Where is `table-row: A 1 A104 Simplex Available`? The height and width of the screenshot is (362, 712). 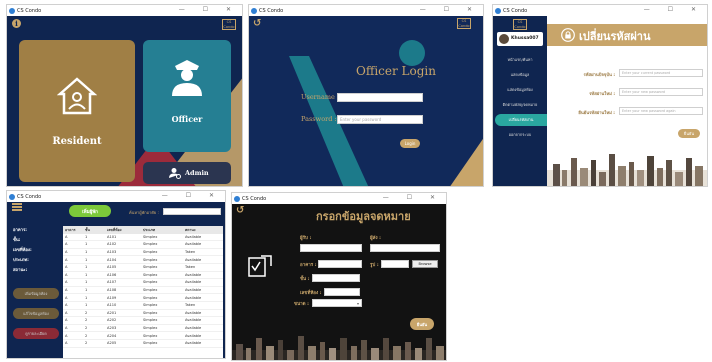 table-row: A 1 A104 Simplex Available is located at coordinates (143, 260).